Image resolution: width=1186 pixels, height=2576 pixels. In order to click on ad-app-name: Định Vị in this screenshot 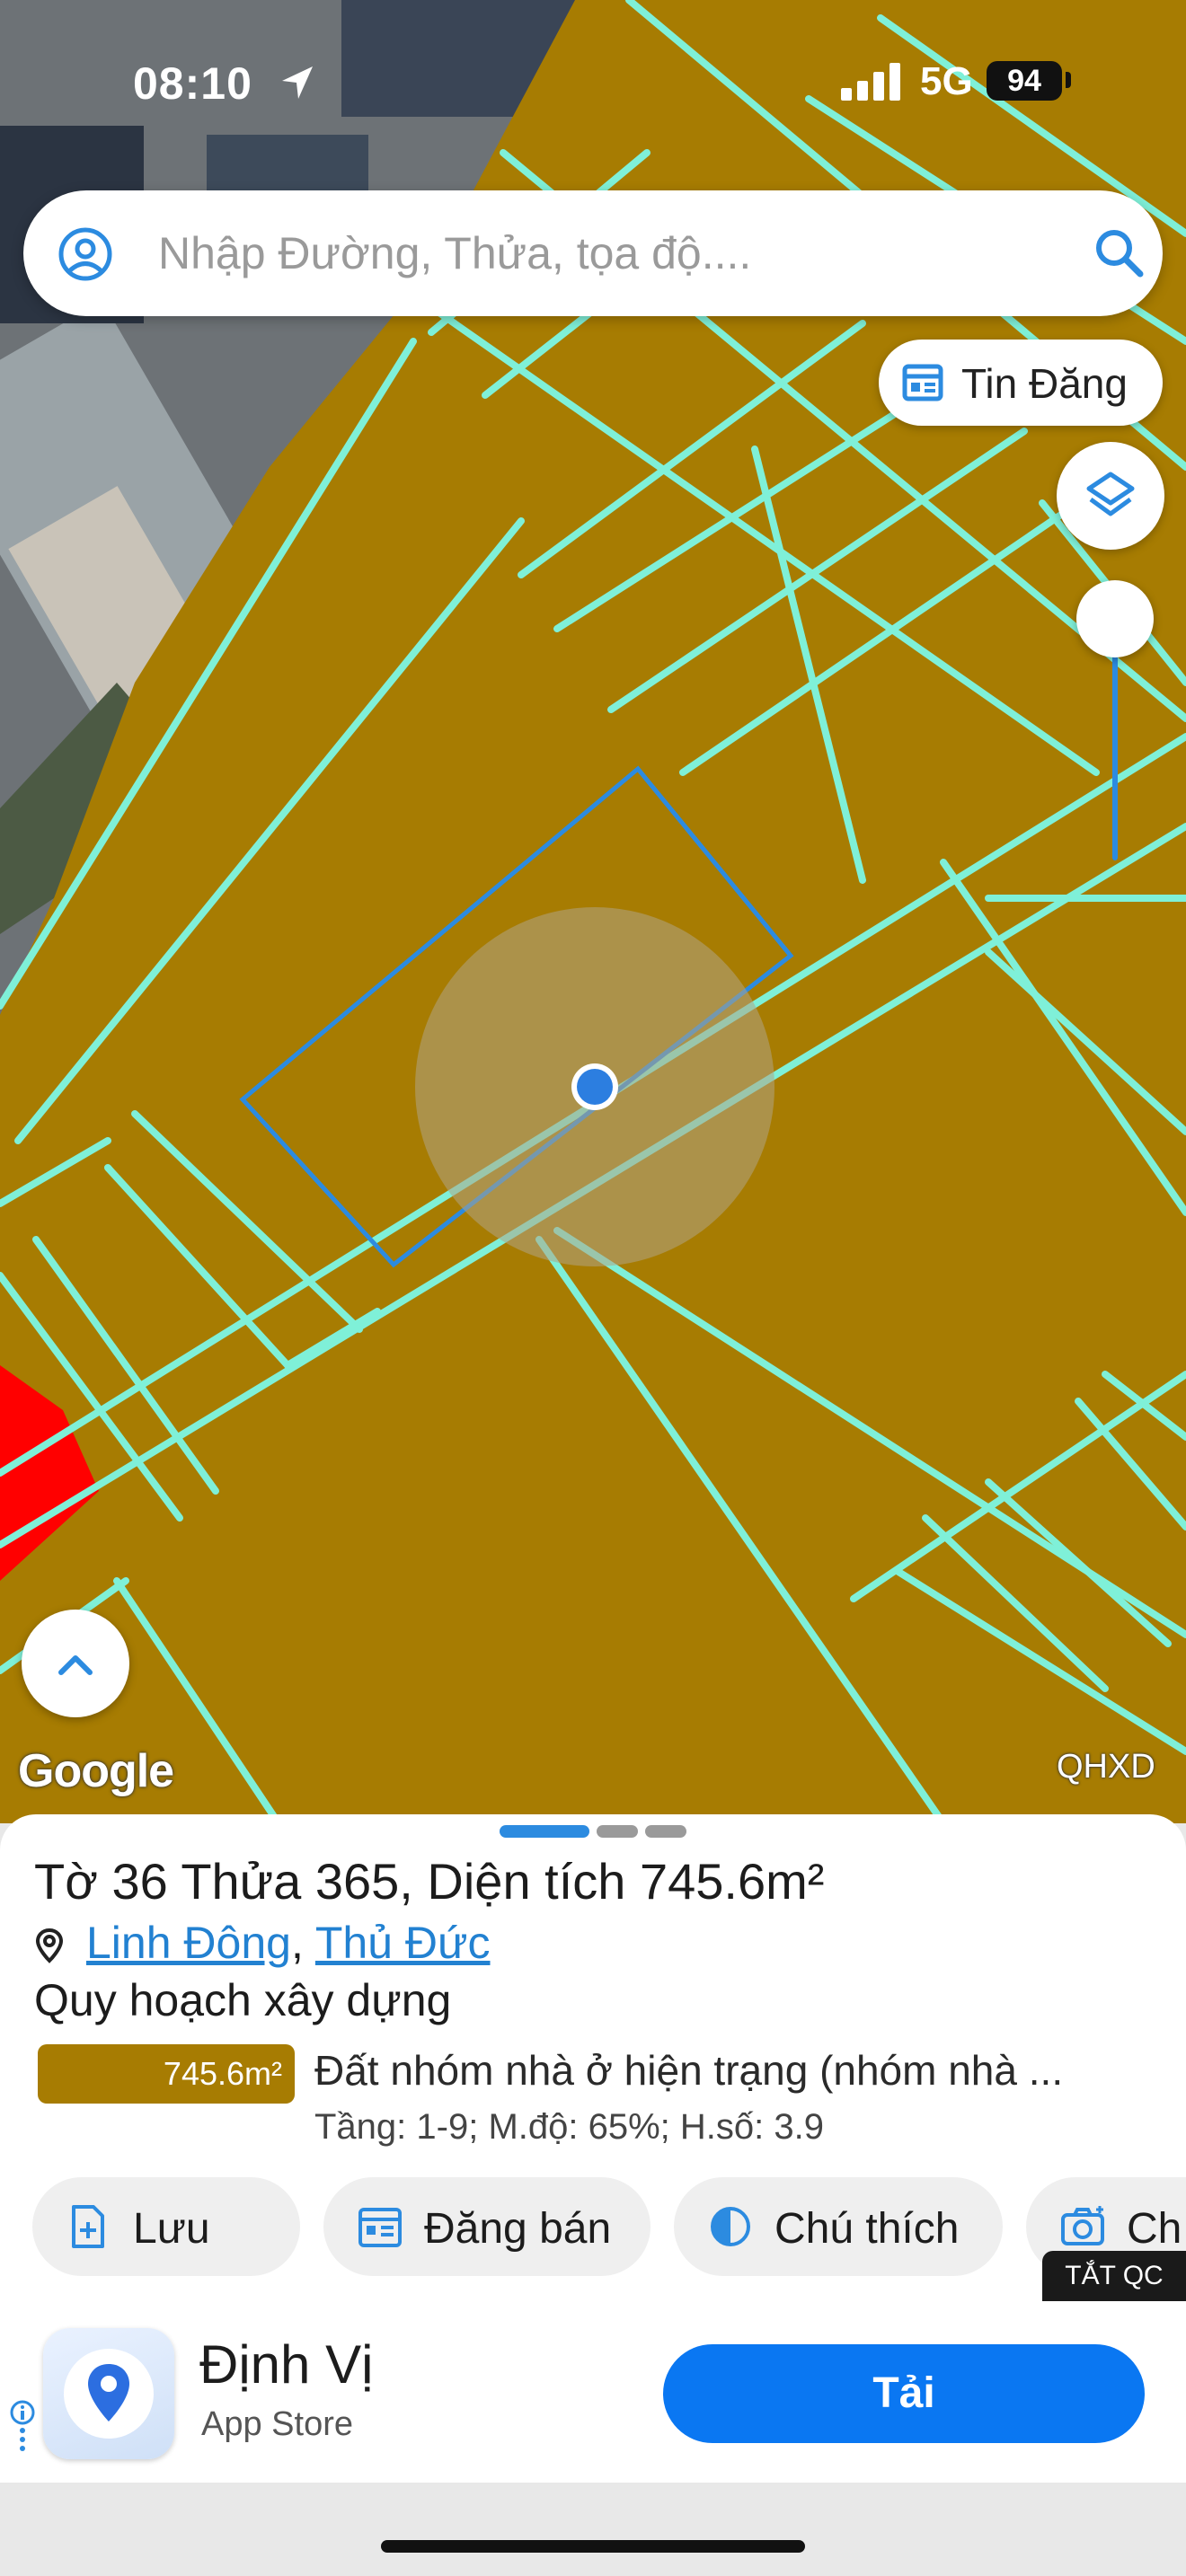, I will do `click(286, 2364)`.